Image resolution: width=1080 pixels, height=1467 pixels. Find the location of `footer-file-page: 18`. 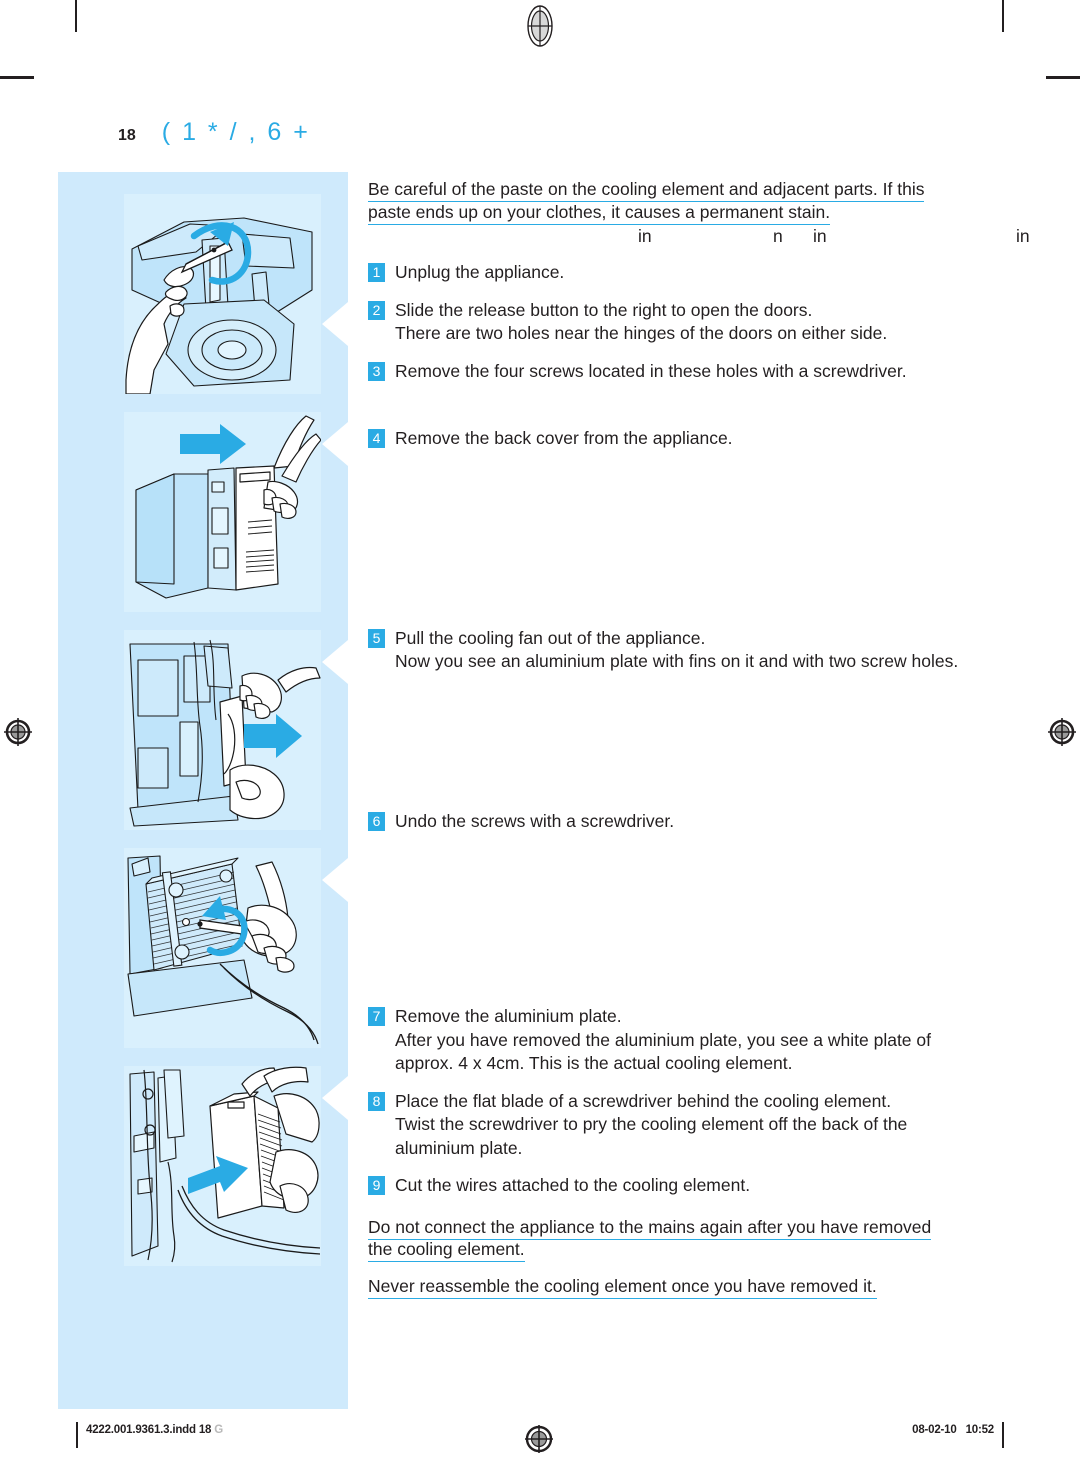

footer-file-page: 18 is located at coordinates (205, 1430).